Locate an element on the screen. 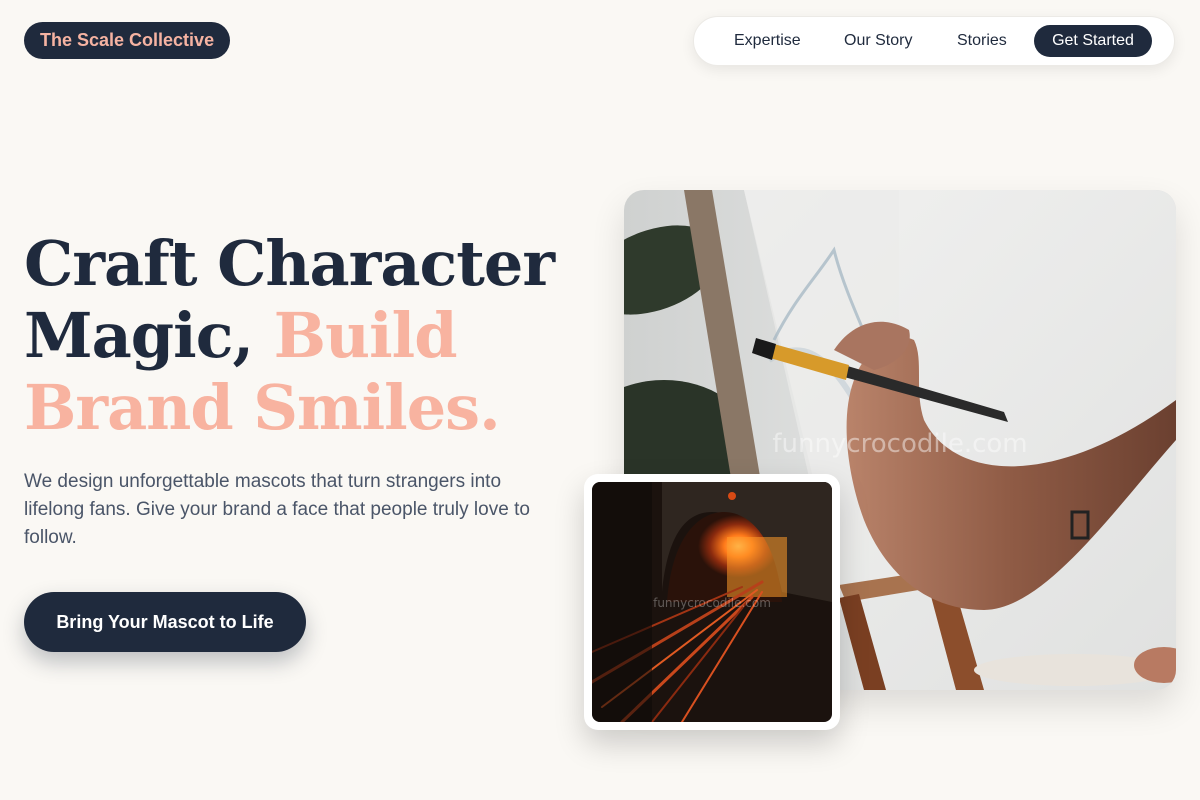  furnace-illustration: funnycrocodile.com is located at coordinates (712, 602).